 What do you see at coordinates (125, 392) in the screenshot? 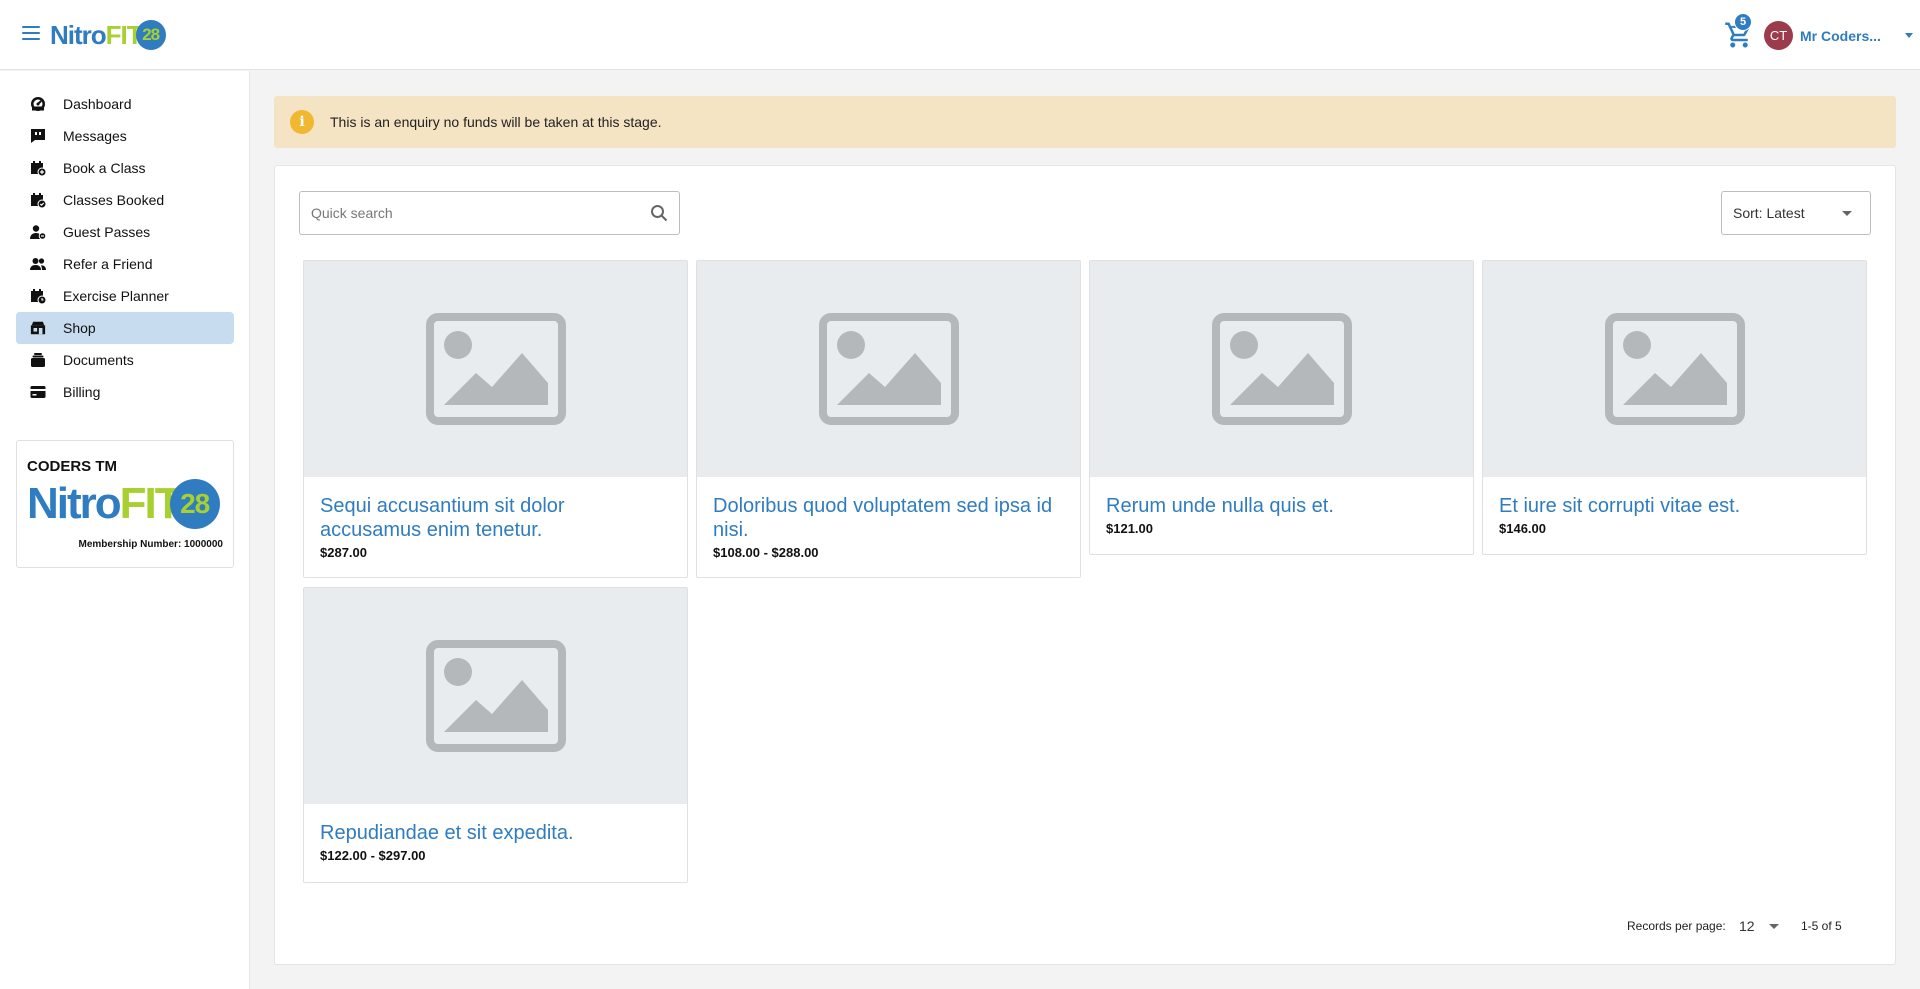
I see `sidebar-item-billing: Billing` at bounding box center [125, 392].